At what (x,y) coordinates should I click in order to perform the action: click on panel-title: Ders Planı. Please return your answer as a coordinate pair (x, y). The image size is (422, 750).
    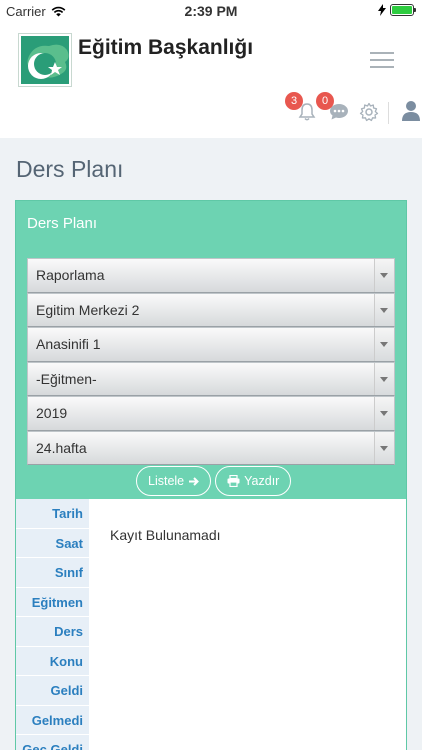
    Looking at the image, I should click on (62, 223).